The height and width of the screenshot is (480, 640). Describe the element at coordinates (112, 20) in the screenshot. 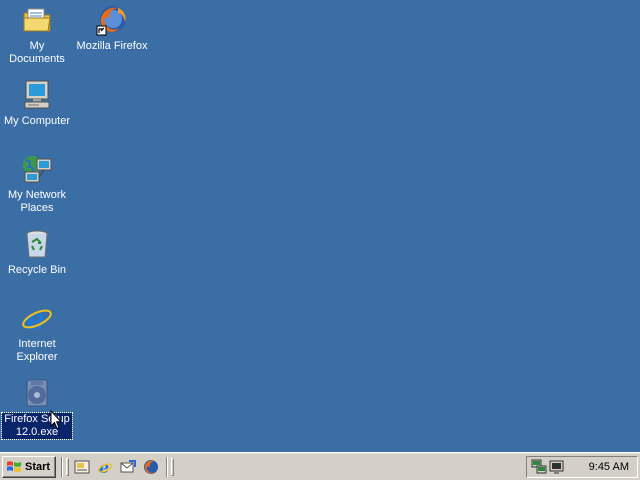

I see `firefox-shortcut-icon` at that location.